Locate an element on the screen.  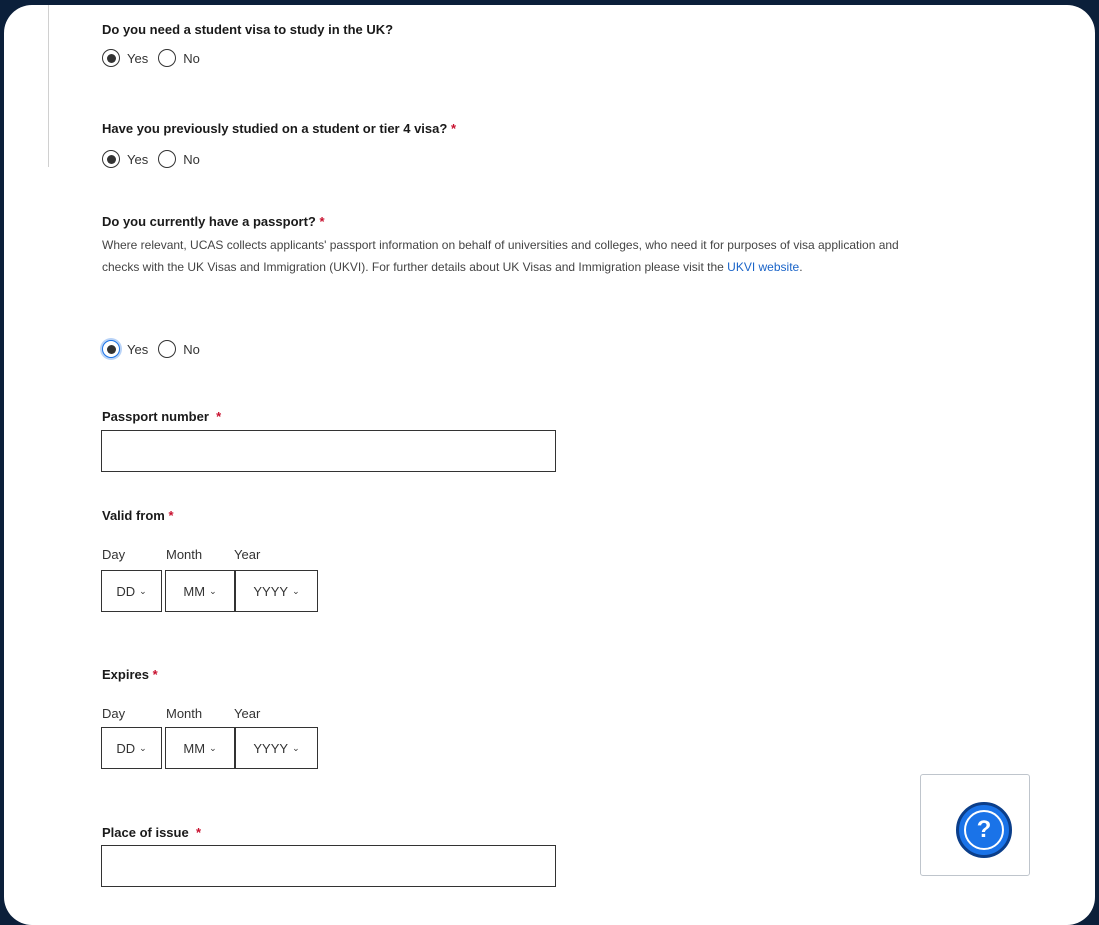
passport-number-input is located at coordinates (328, 451).